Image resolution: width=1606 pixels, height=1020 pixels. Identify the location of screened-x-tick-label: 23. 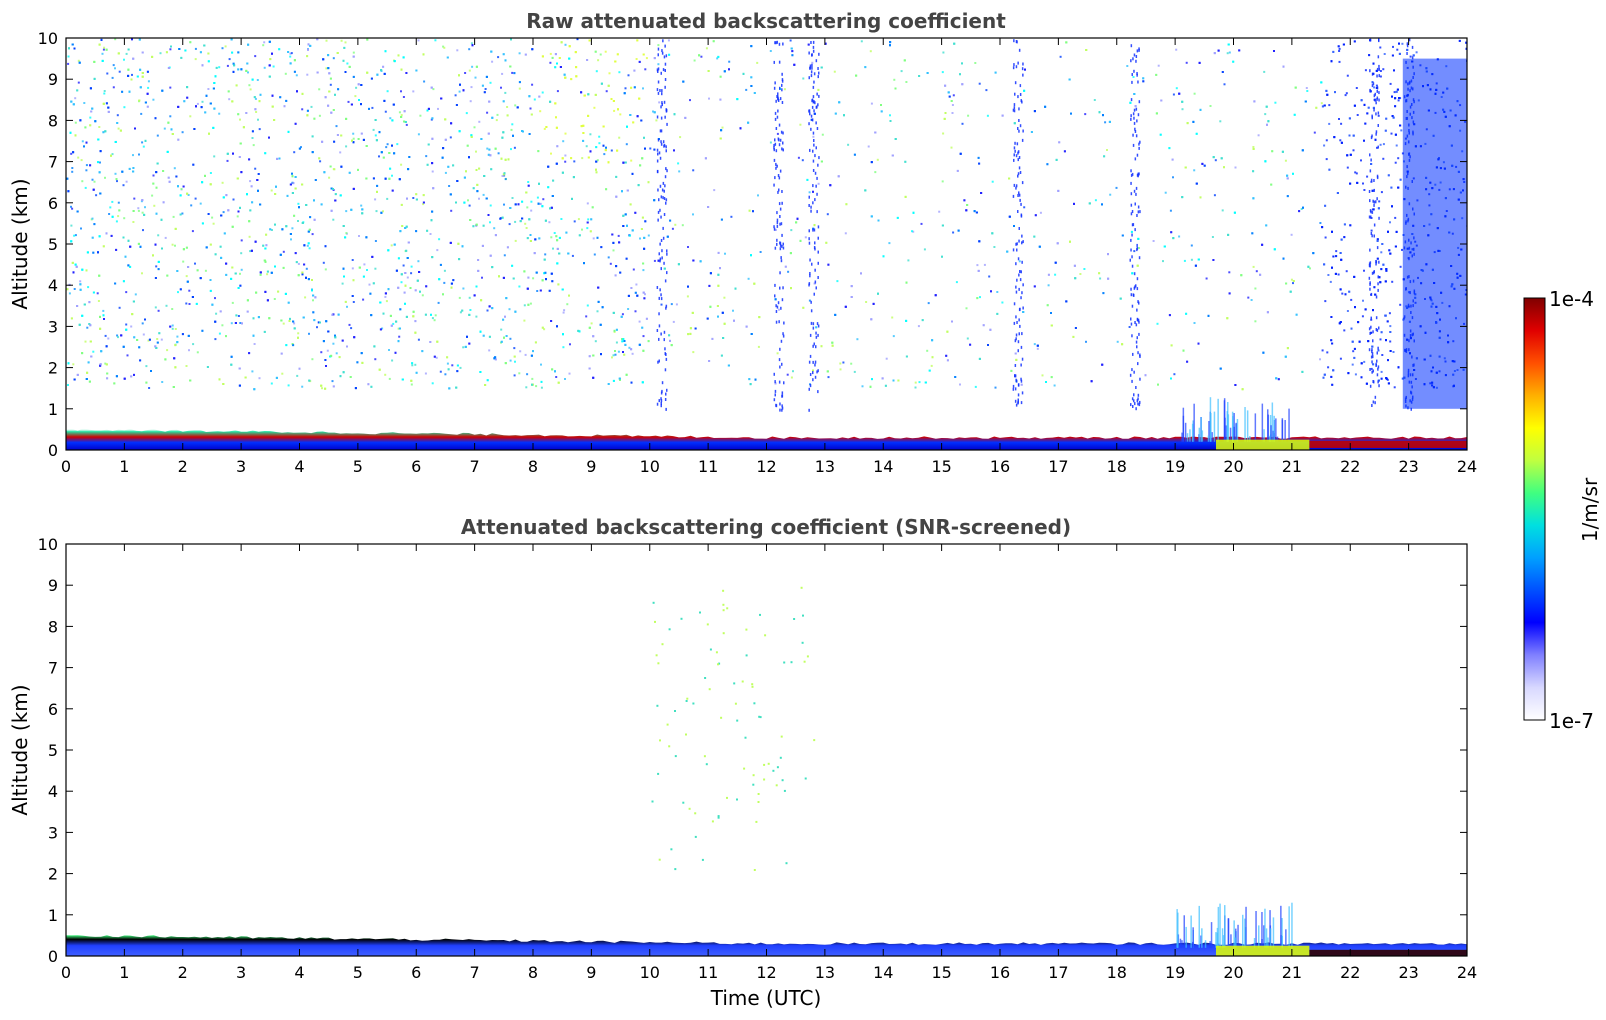
(1408, 972).